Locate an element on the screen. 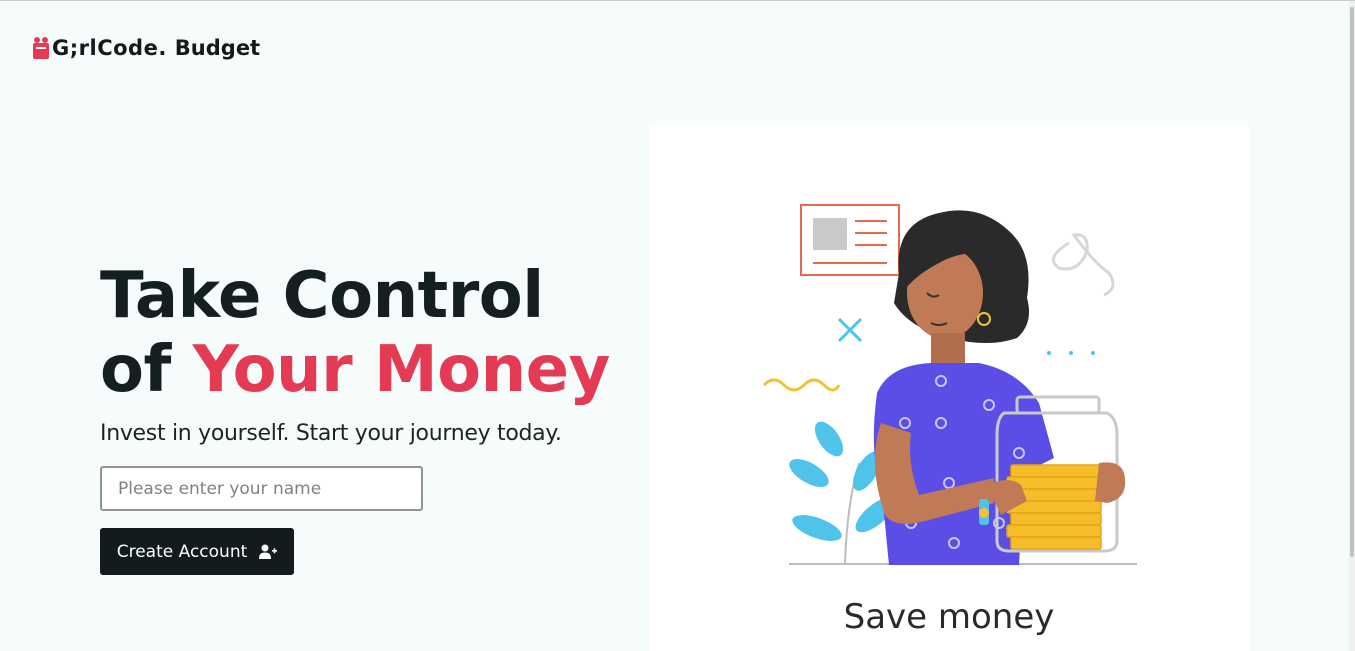 This screenshot has height=651, width=1355. page-scrollbar is located at coordinates (1352, 326).